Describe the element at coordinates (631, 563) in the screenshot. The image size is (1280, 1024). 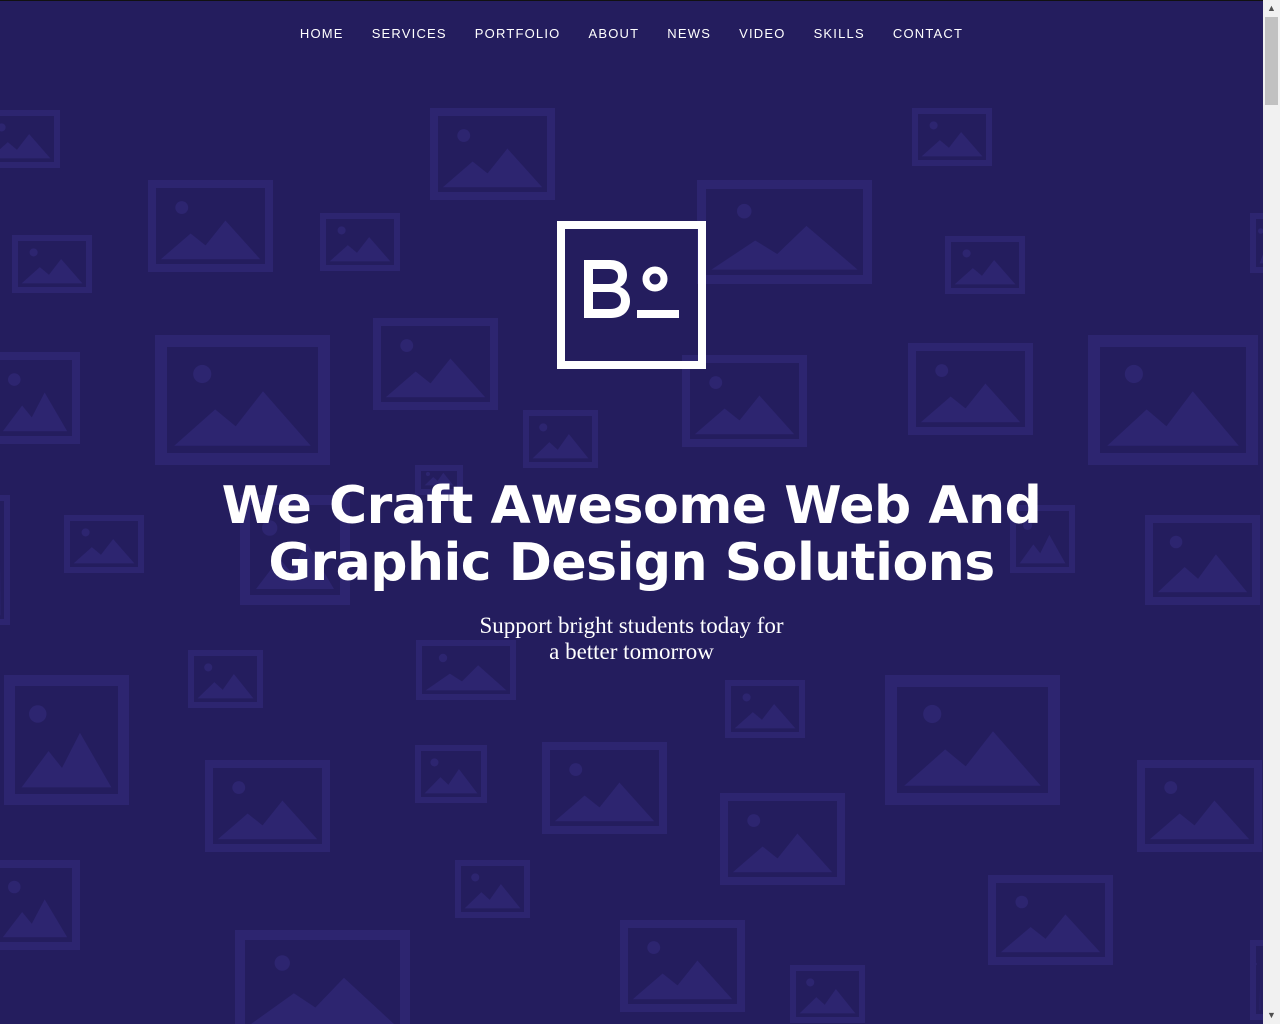
I see `headline-line-2: Graphic Design Solutions` at that location.